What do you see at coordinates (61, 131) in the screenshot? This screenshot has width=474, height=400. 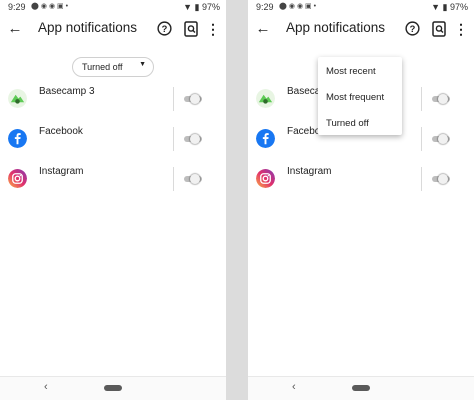 I see `app-name: Facebook` at bounding box center [61, 131].